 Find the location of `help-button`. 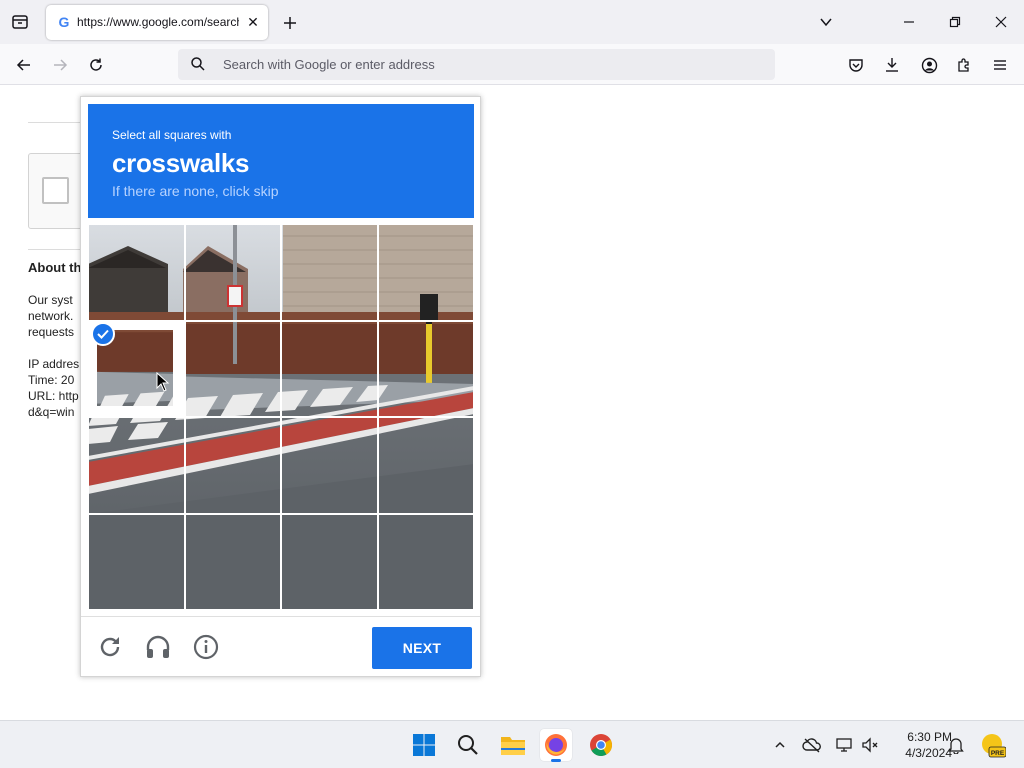

help-button is located at coordinates (206, 647).